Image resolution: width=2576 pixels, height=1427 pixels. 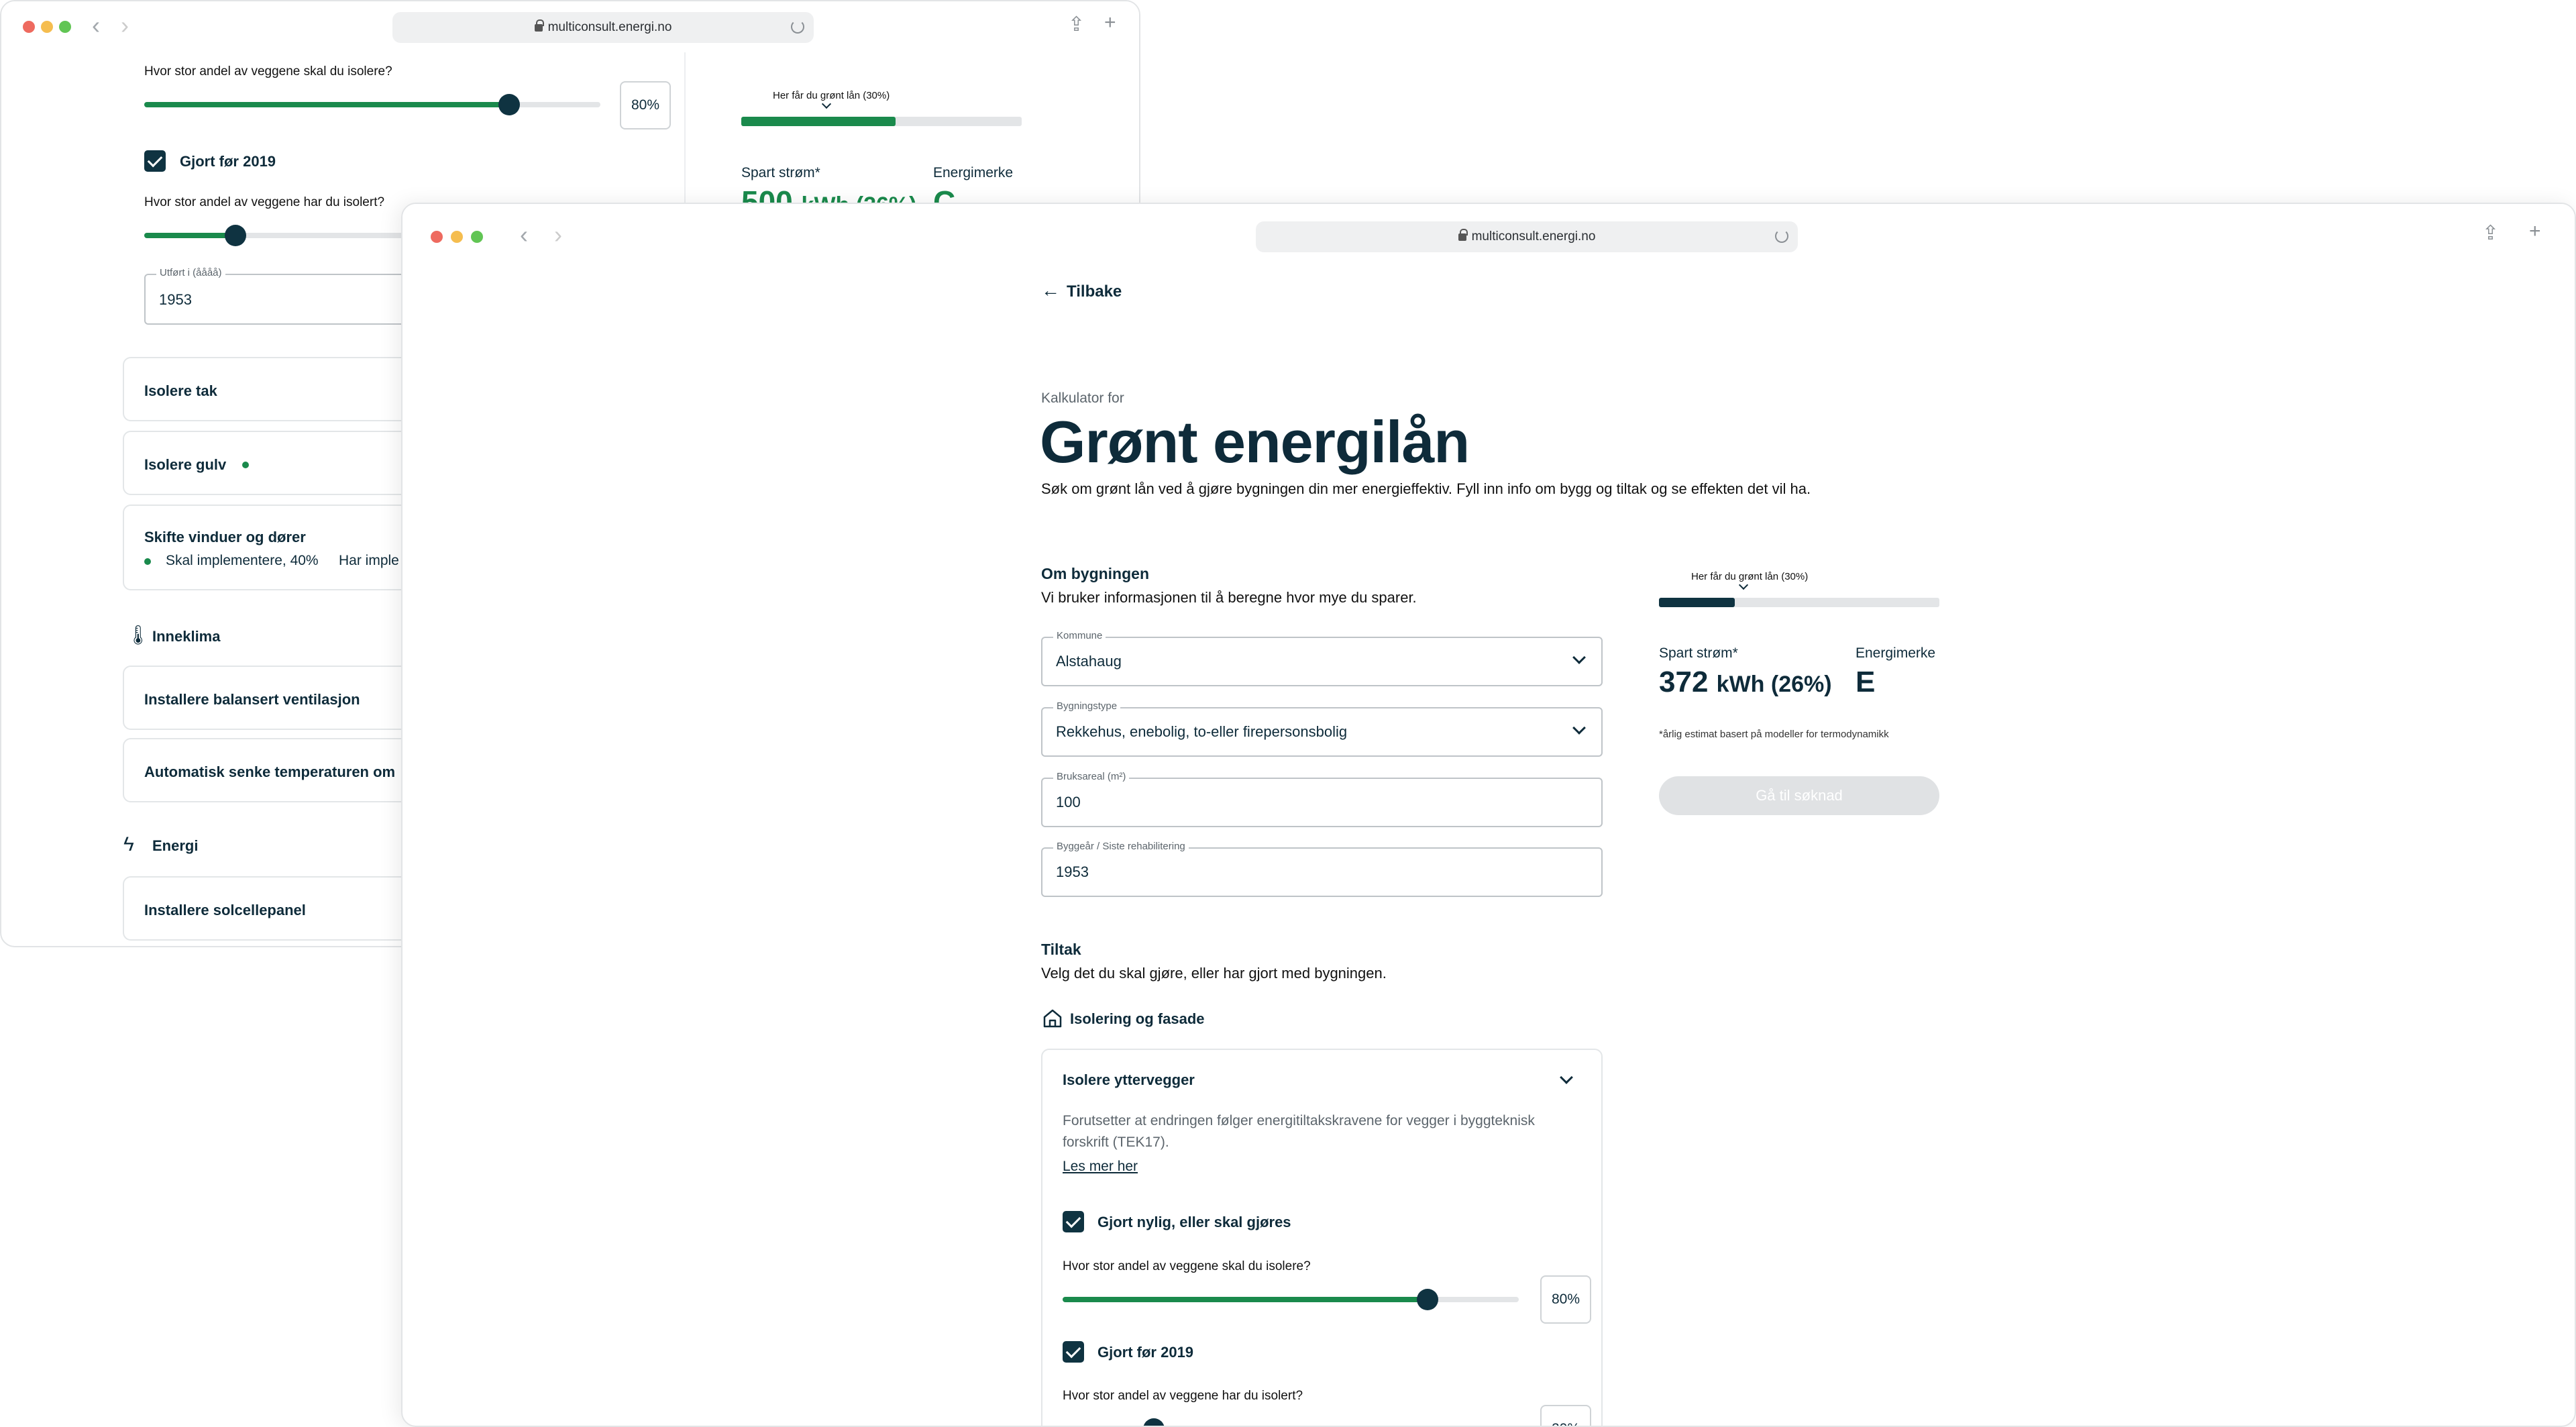 I want to click on card-title: Isolere gulv, so click(x=185, y=464).